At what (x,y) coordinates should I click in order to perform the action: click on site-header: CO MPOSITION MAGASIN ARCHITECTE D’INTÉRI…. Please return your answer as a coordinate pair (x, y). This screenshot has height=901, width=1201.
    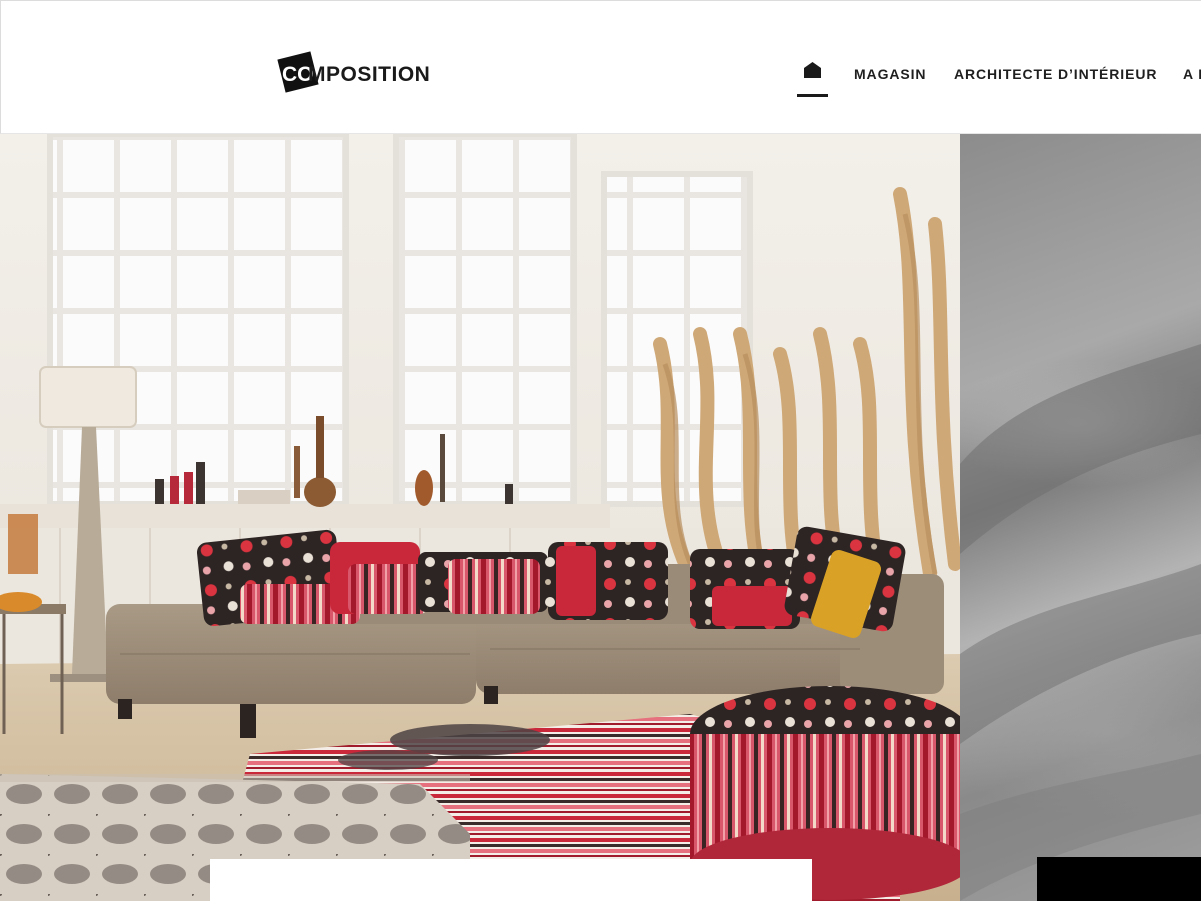
    Looking at the image, I should click on (600, 67).